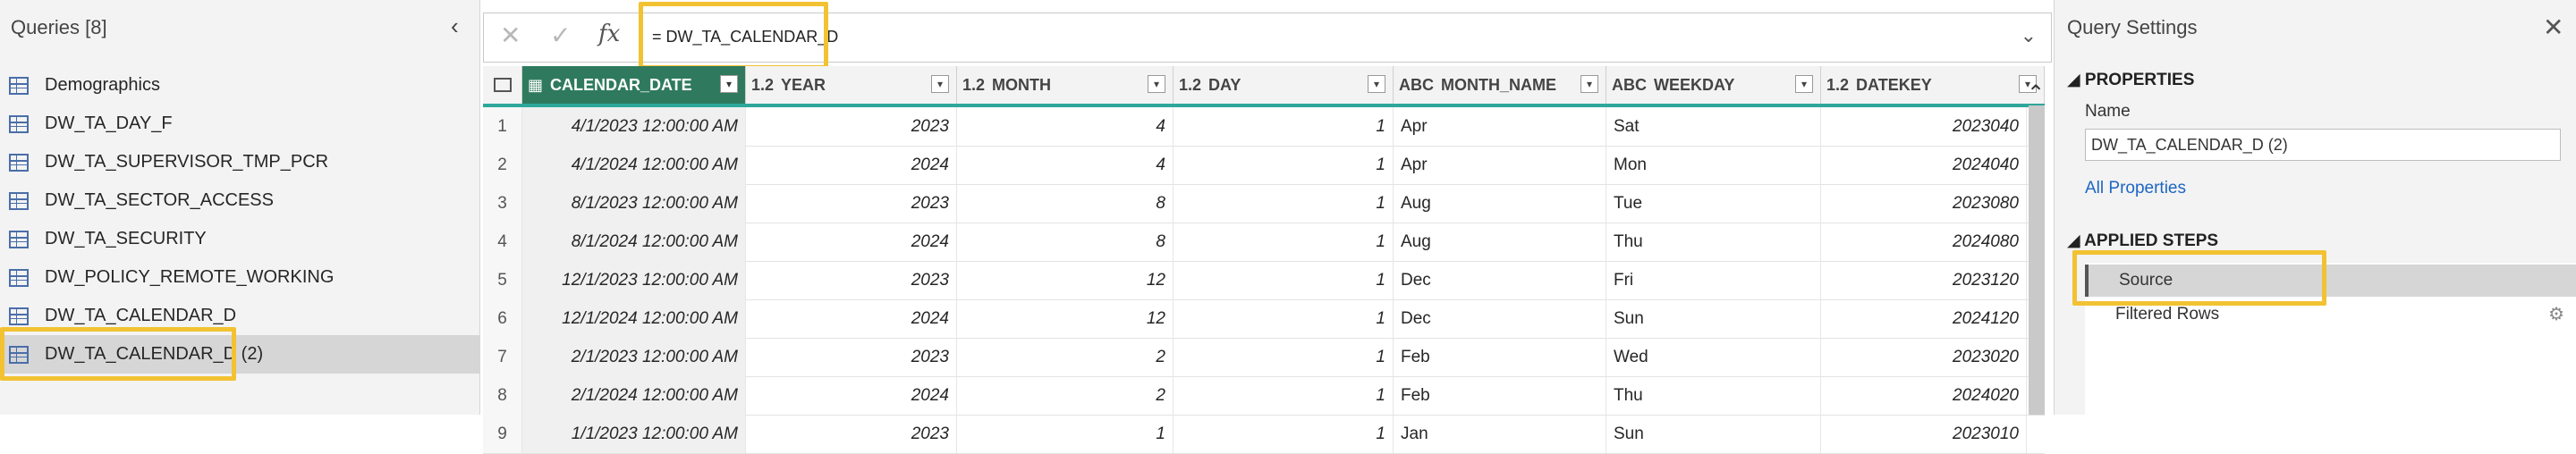 This screenshot has height=454, width=2576. I want to click on column-header-weekday: ABC WEEKDAY ▾, so click(1713, 85).